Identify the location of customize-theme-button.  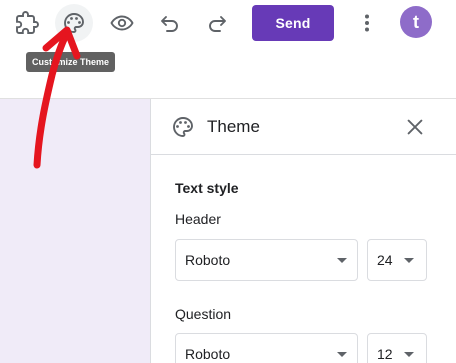
(74, 23).